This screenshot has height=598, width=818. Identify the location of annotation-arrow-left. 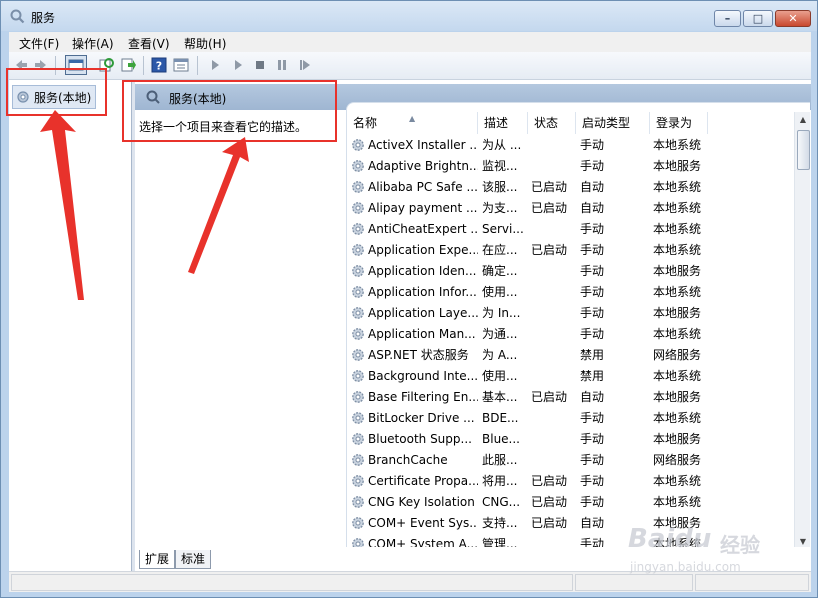
(62, 205).